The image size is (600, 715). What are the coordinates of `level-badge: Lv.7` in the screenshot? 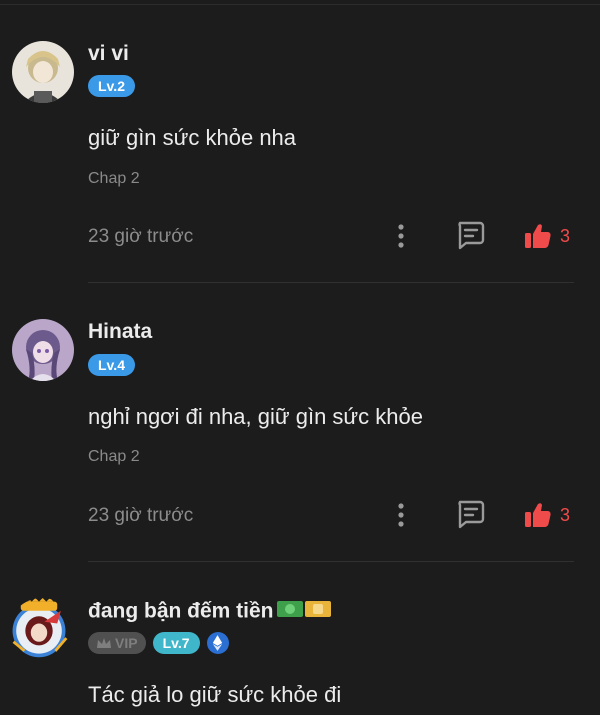 It's located at (176, 643).